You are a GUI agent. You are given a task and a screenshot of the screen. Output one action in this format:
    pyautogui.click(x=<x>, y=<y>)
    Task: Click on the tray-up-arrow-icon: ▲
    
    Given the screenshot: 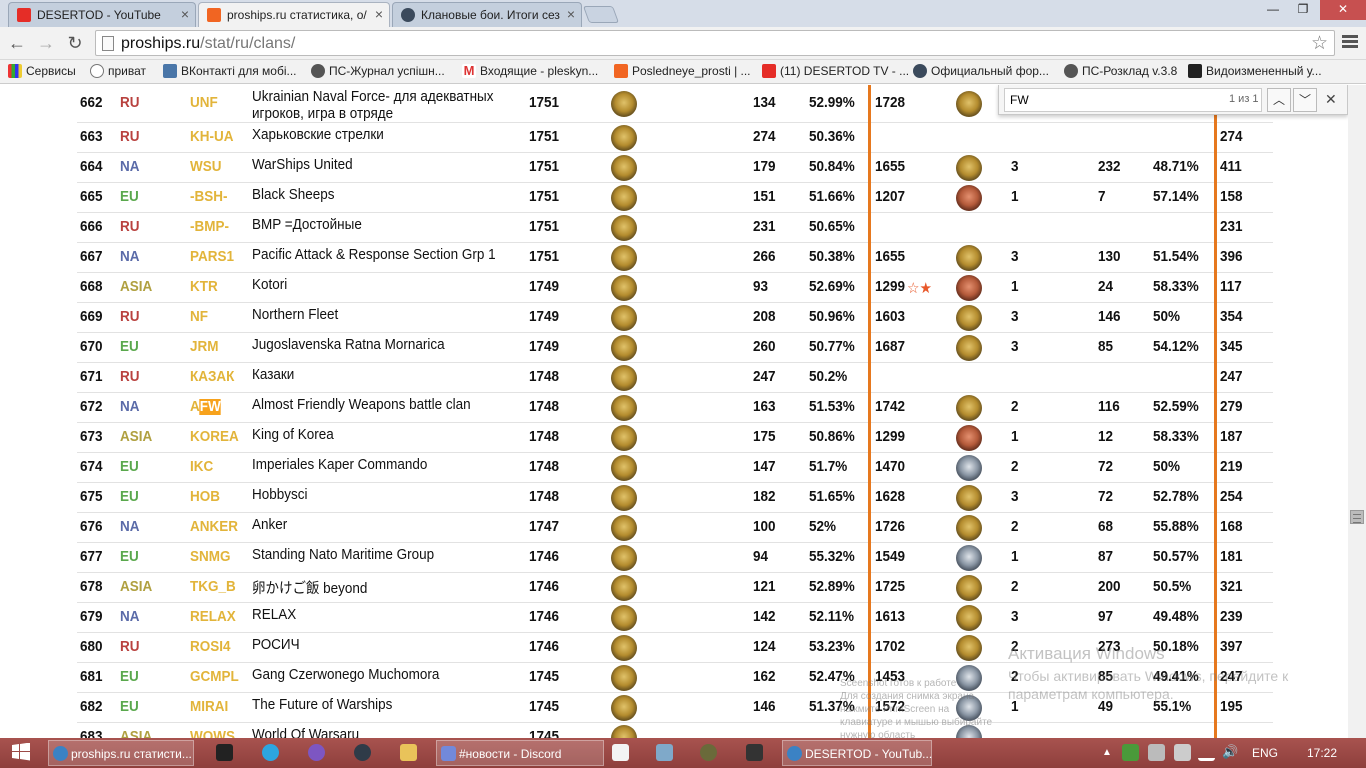 What is the action you would take?
    pyautogui.click(x=1108, y=753)
    